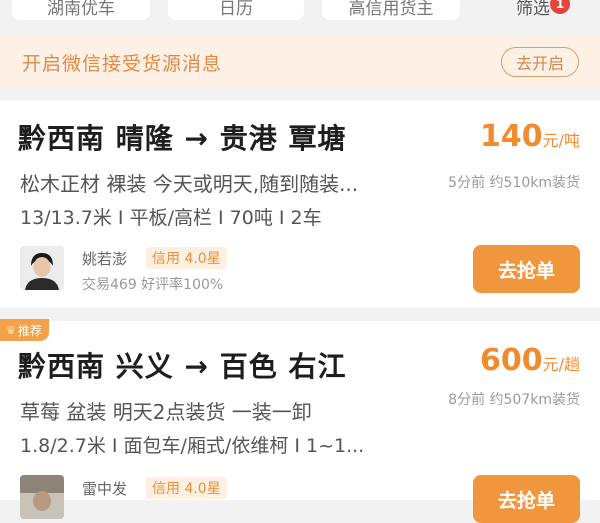 The image size is (600, 523). Describe the element at coordinates (166, 412) in the screenshot. I see `cargo-description: 草莓 盆装 明天2点装货 一装一卸` at that location.